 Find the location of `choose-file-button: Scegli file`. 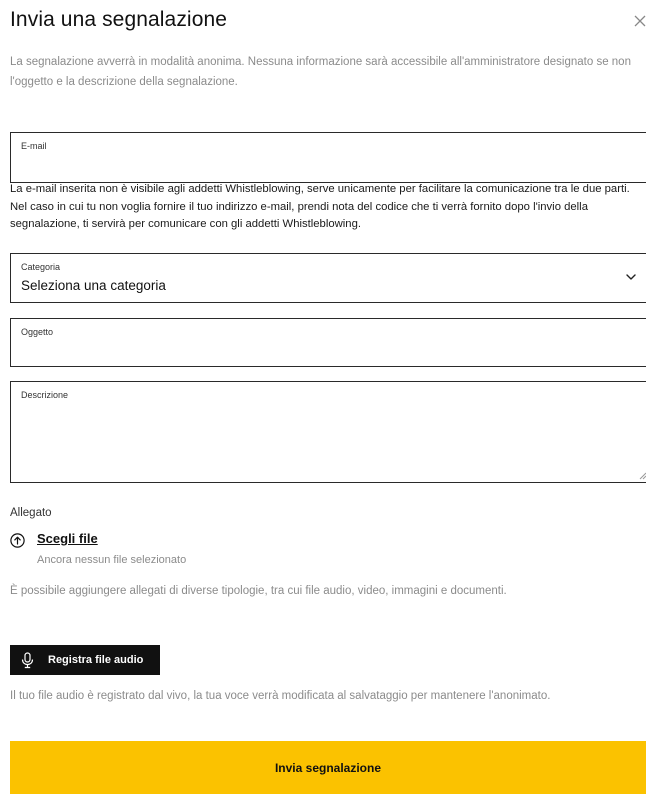

choose-file-button: Scegli file is located at coordinates (67, 538).